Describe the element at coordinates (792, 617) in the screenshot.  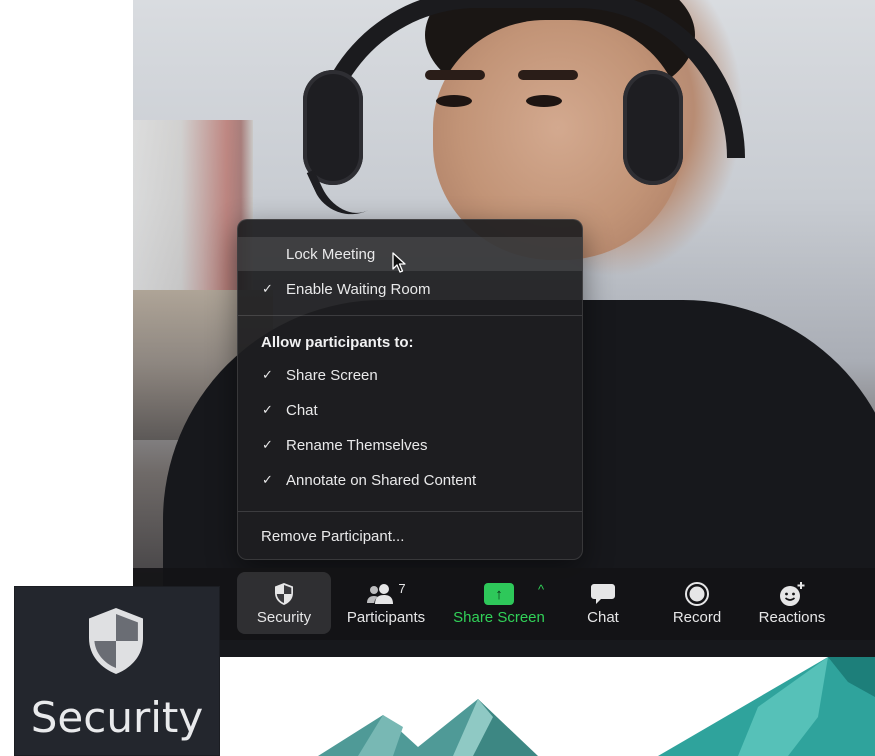
I see `reactions-label: Reactions` at that location.